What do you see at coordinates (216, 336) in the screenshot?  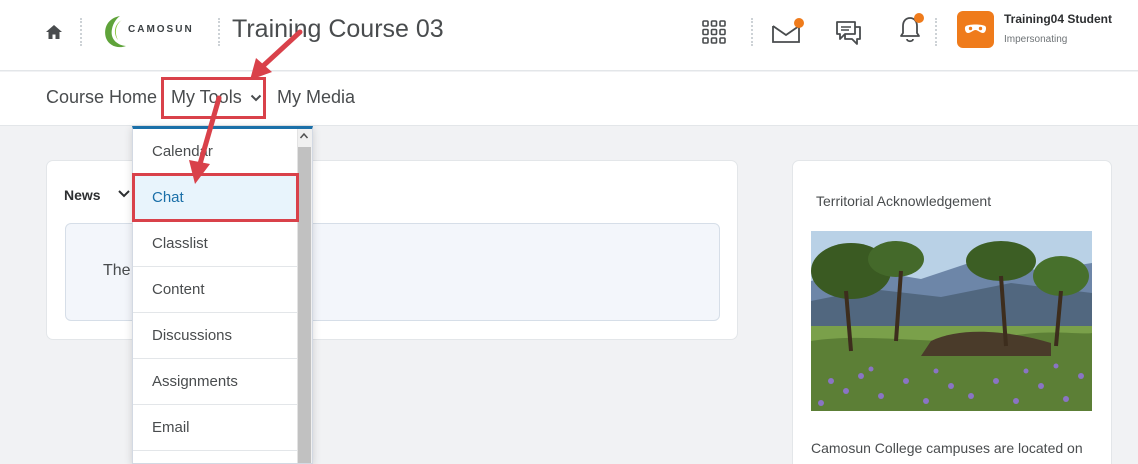 I see `menu-item-discussions: Discussions` at bounding box center [216, 336].